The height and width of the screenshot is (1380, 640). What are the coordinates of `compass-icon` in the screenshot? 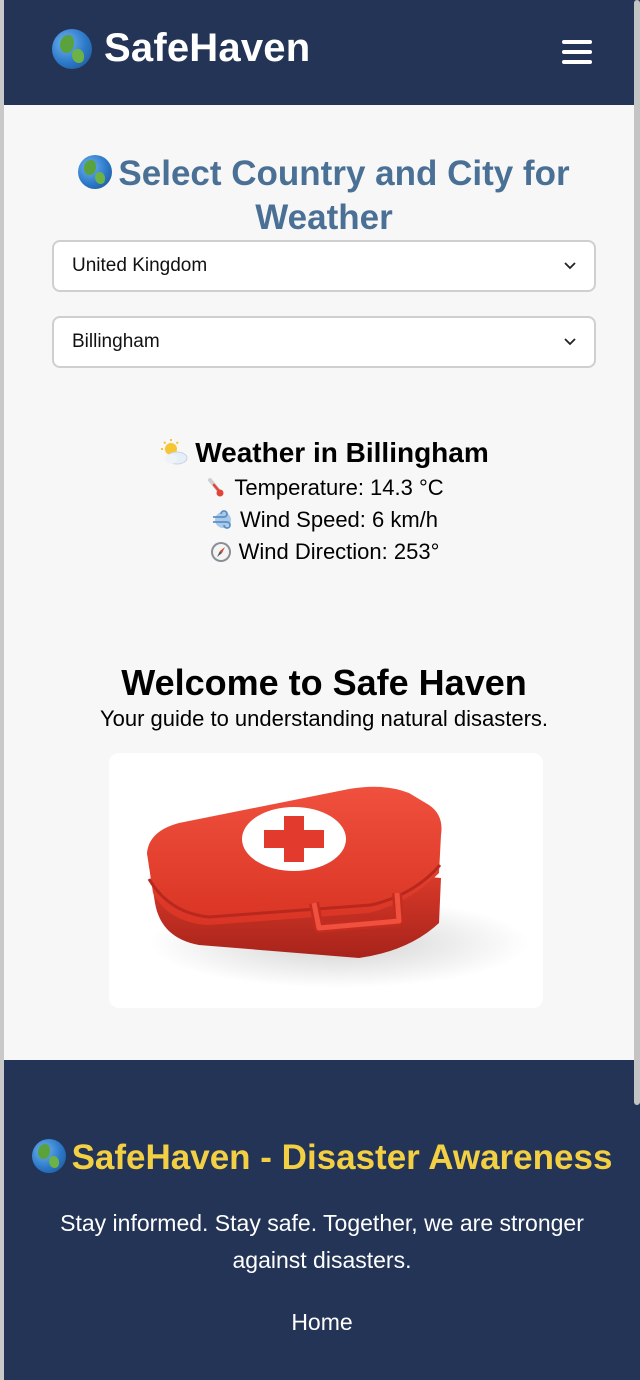 It's located at (220, 552).